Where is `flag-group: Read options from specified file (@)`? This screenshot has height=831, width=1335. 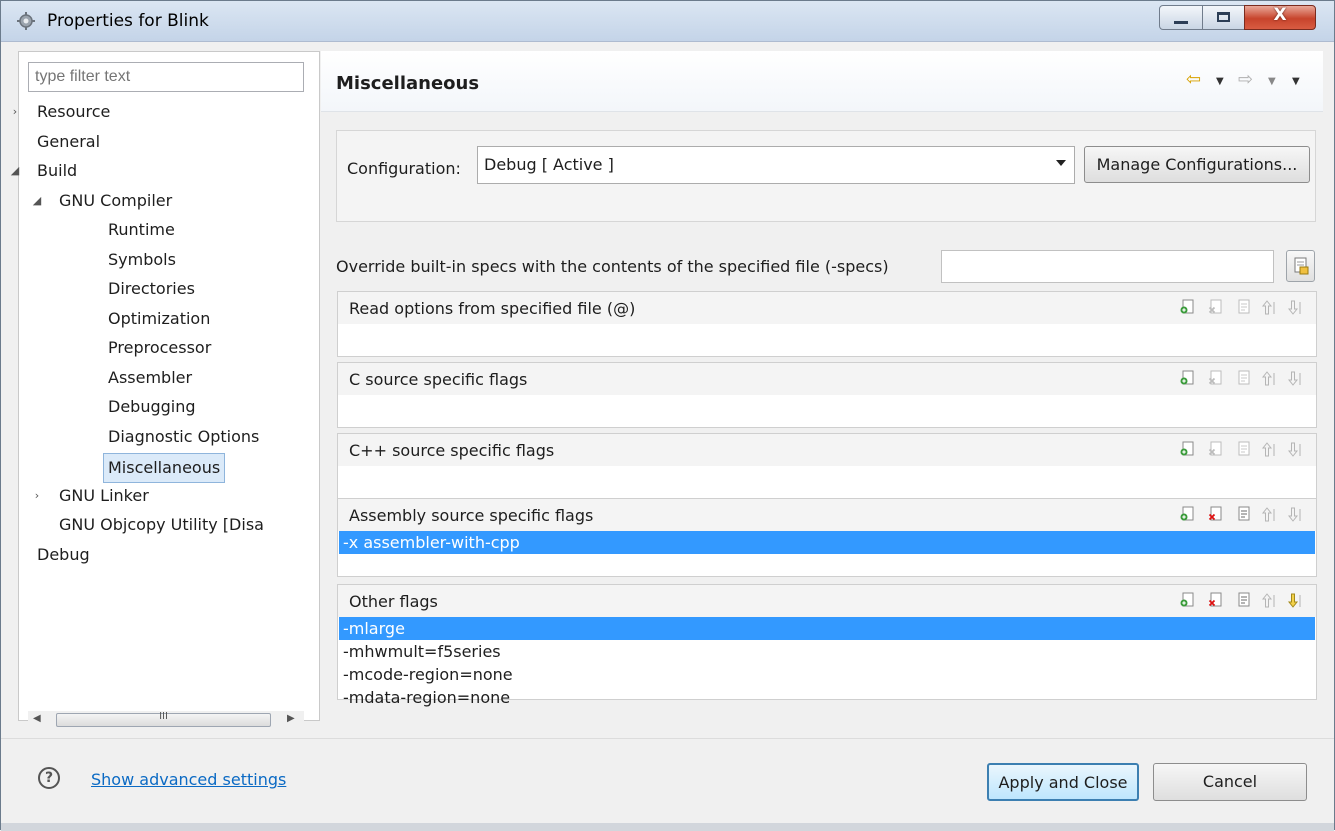 flag-group: Read options from specified file (@) is located at coordinates (827, 324).